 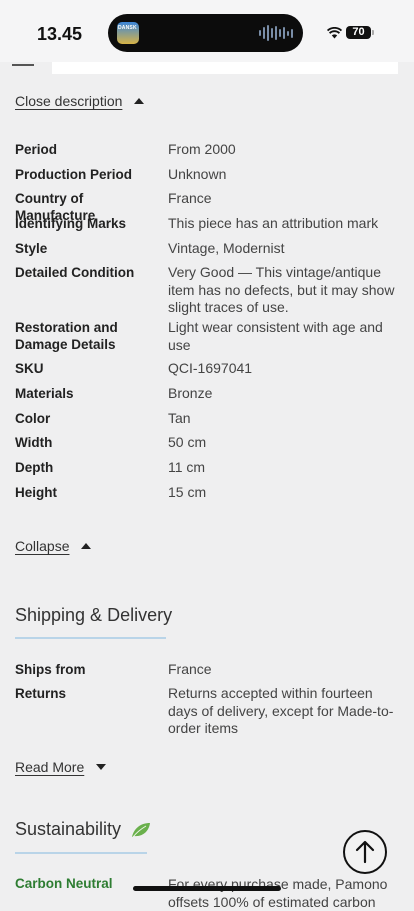 What do you see at coordinates (50, 669) in the screenshot?
I see `spec-key: Ships from` at bounding box center [50, 669].